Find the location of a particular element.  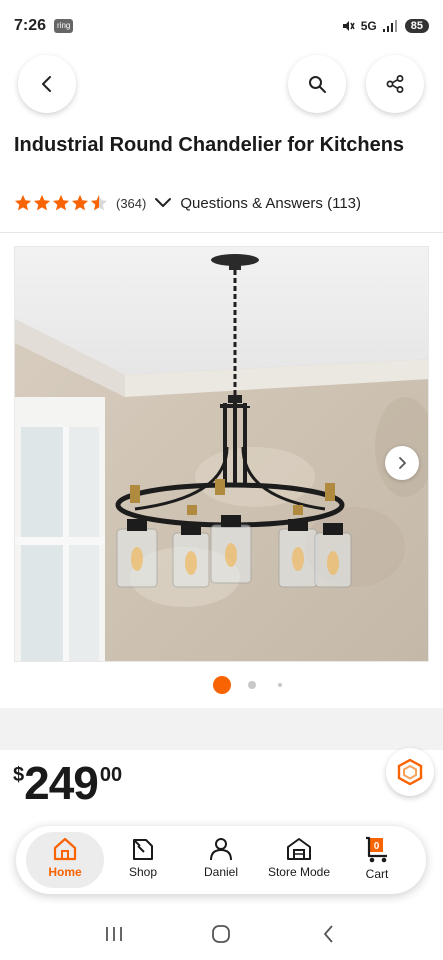

cart-badge: 0 is located at coordinates (377, 846).